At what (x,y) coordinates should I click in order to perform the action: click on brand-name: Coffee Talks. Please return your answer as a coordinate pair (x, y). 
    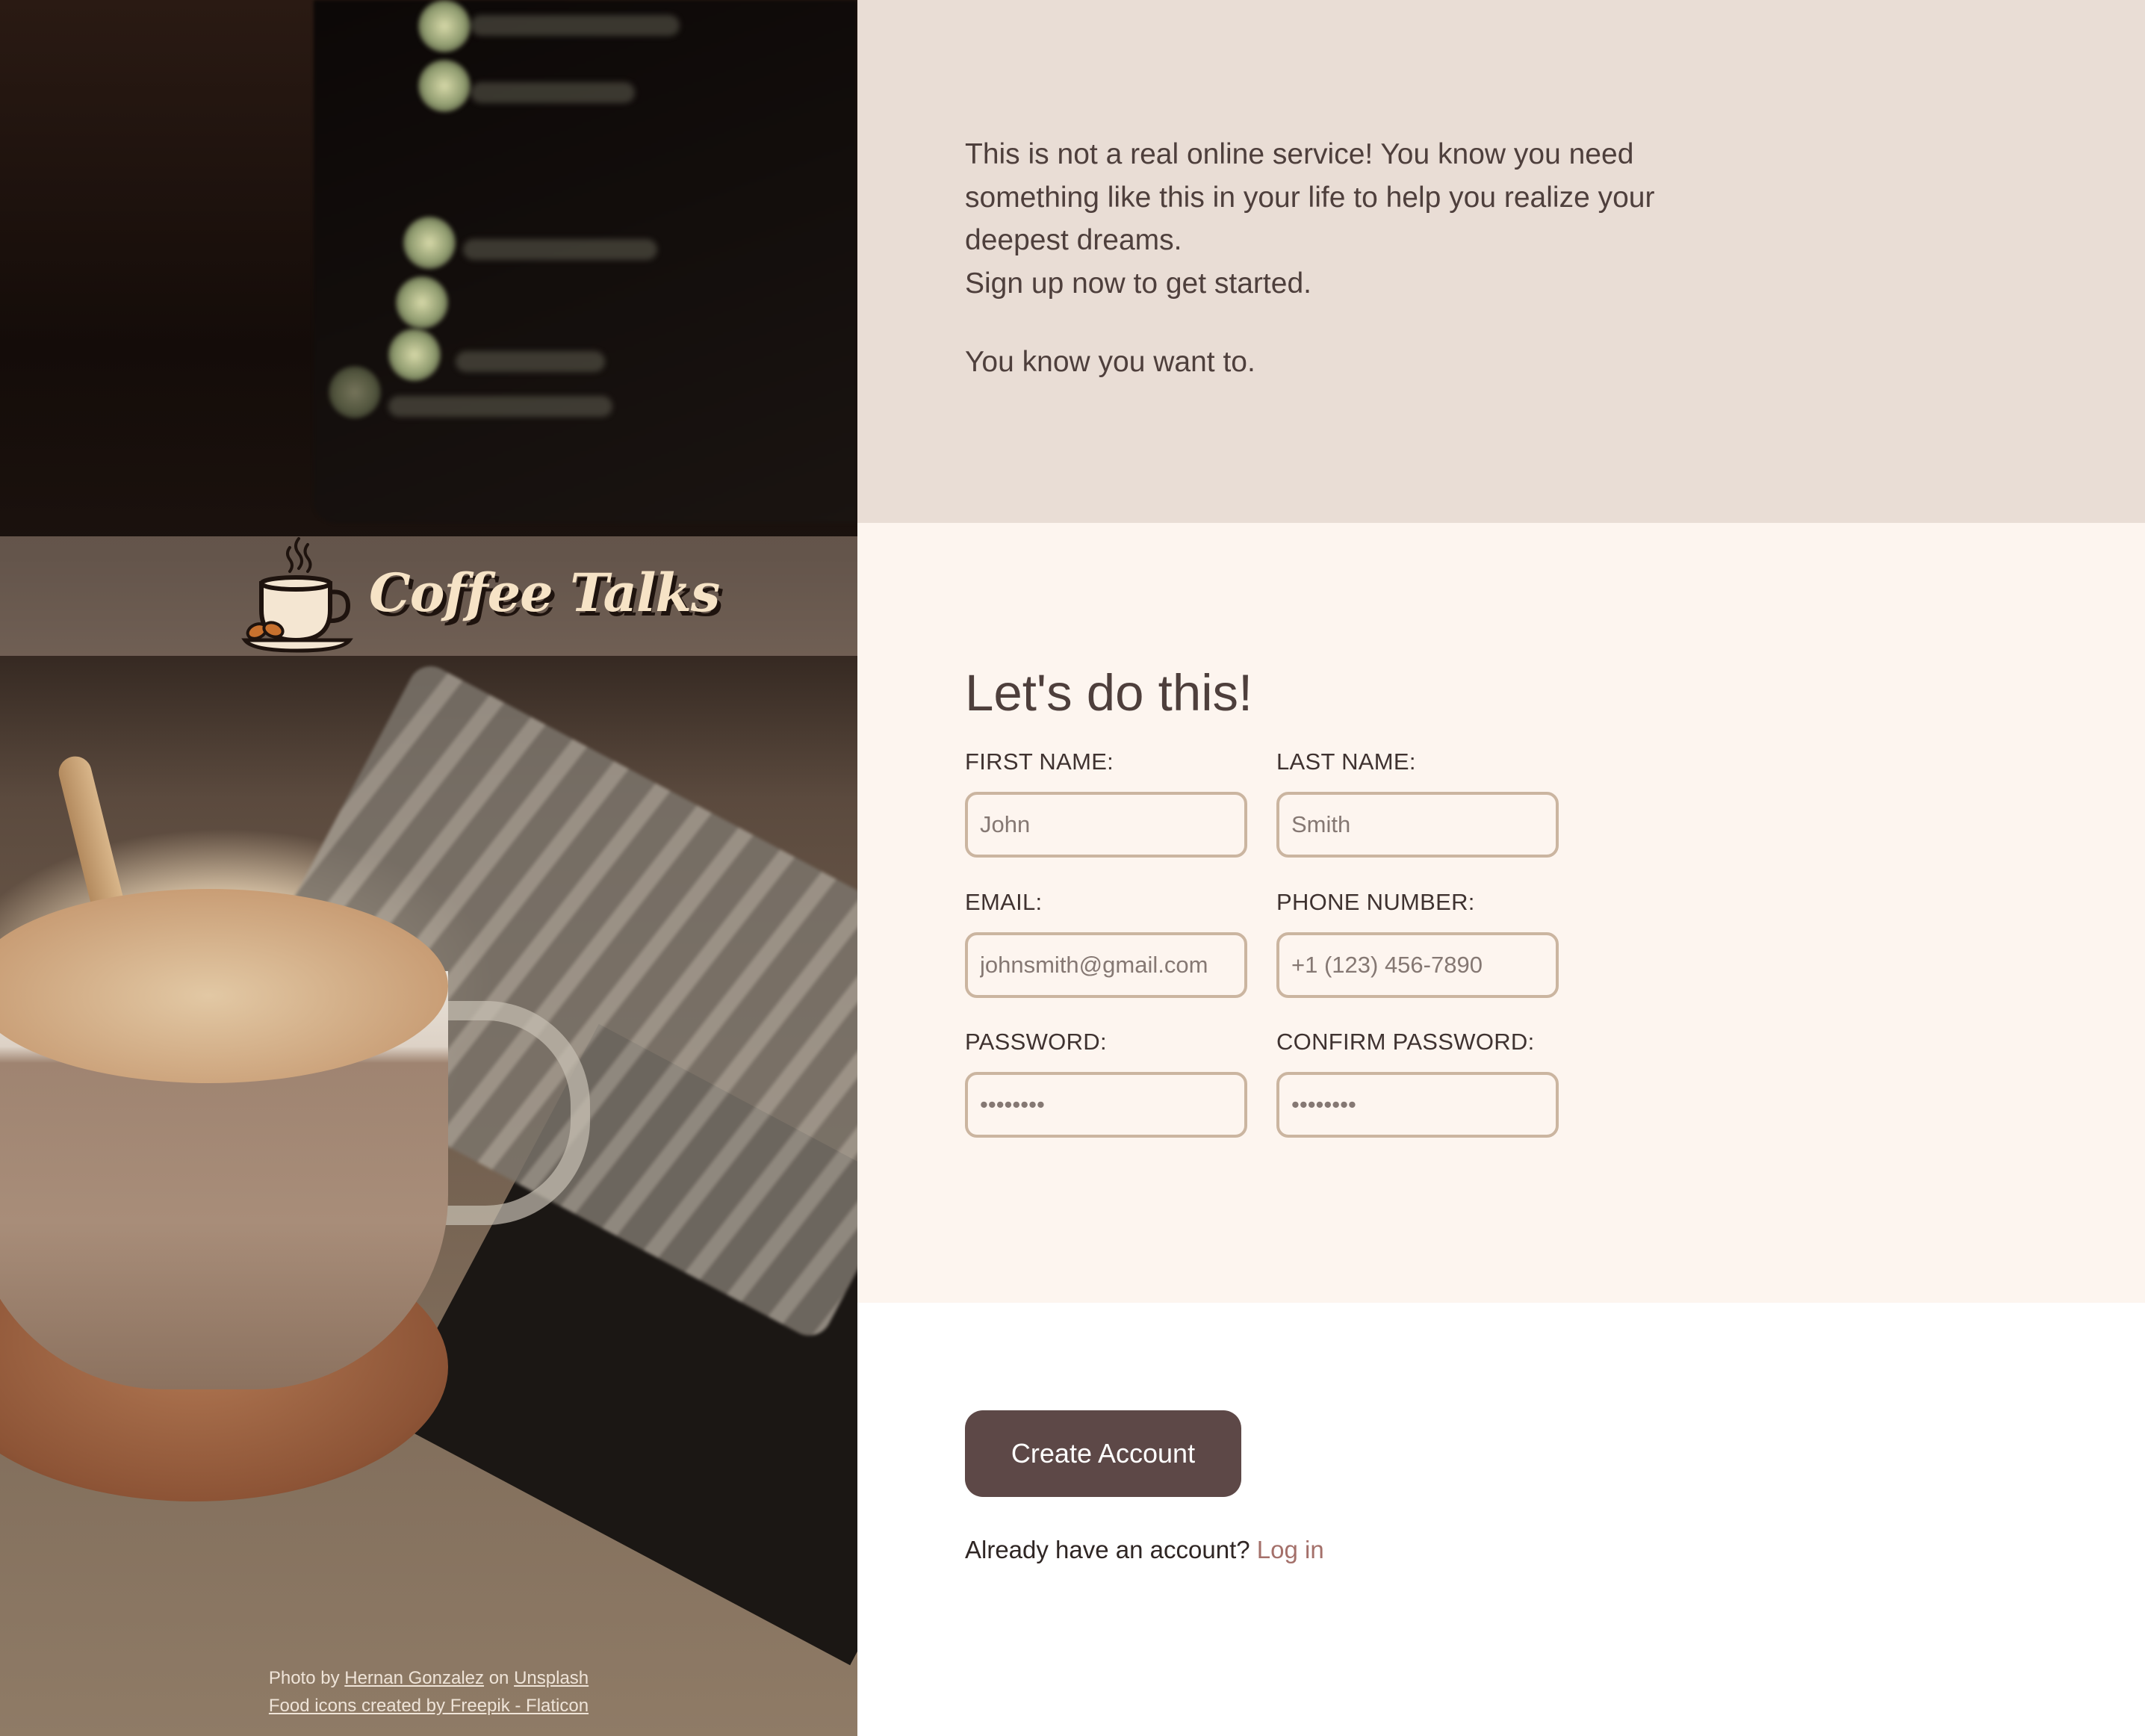
    Looking at the image, I should click on (544, 593).